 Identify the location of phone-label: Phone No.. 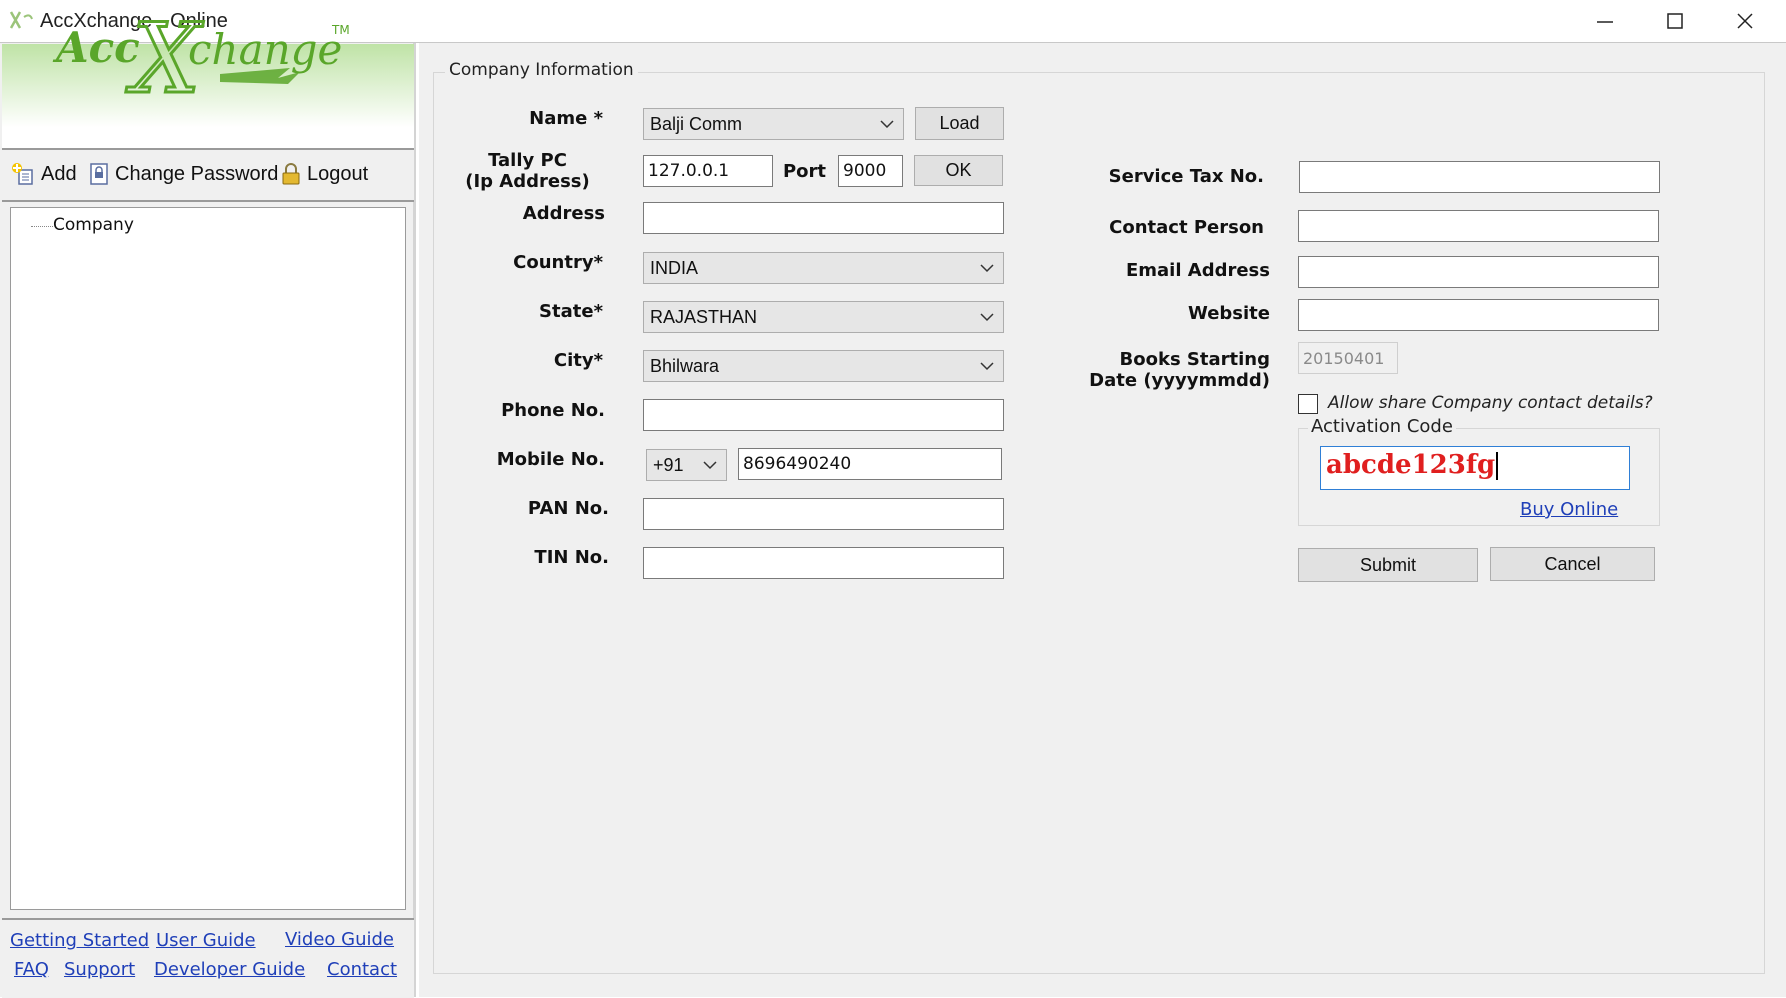
(553, 410).